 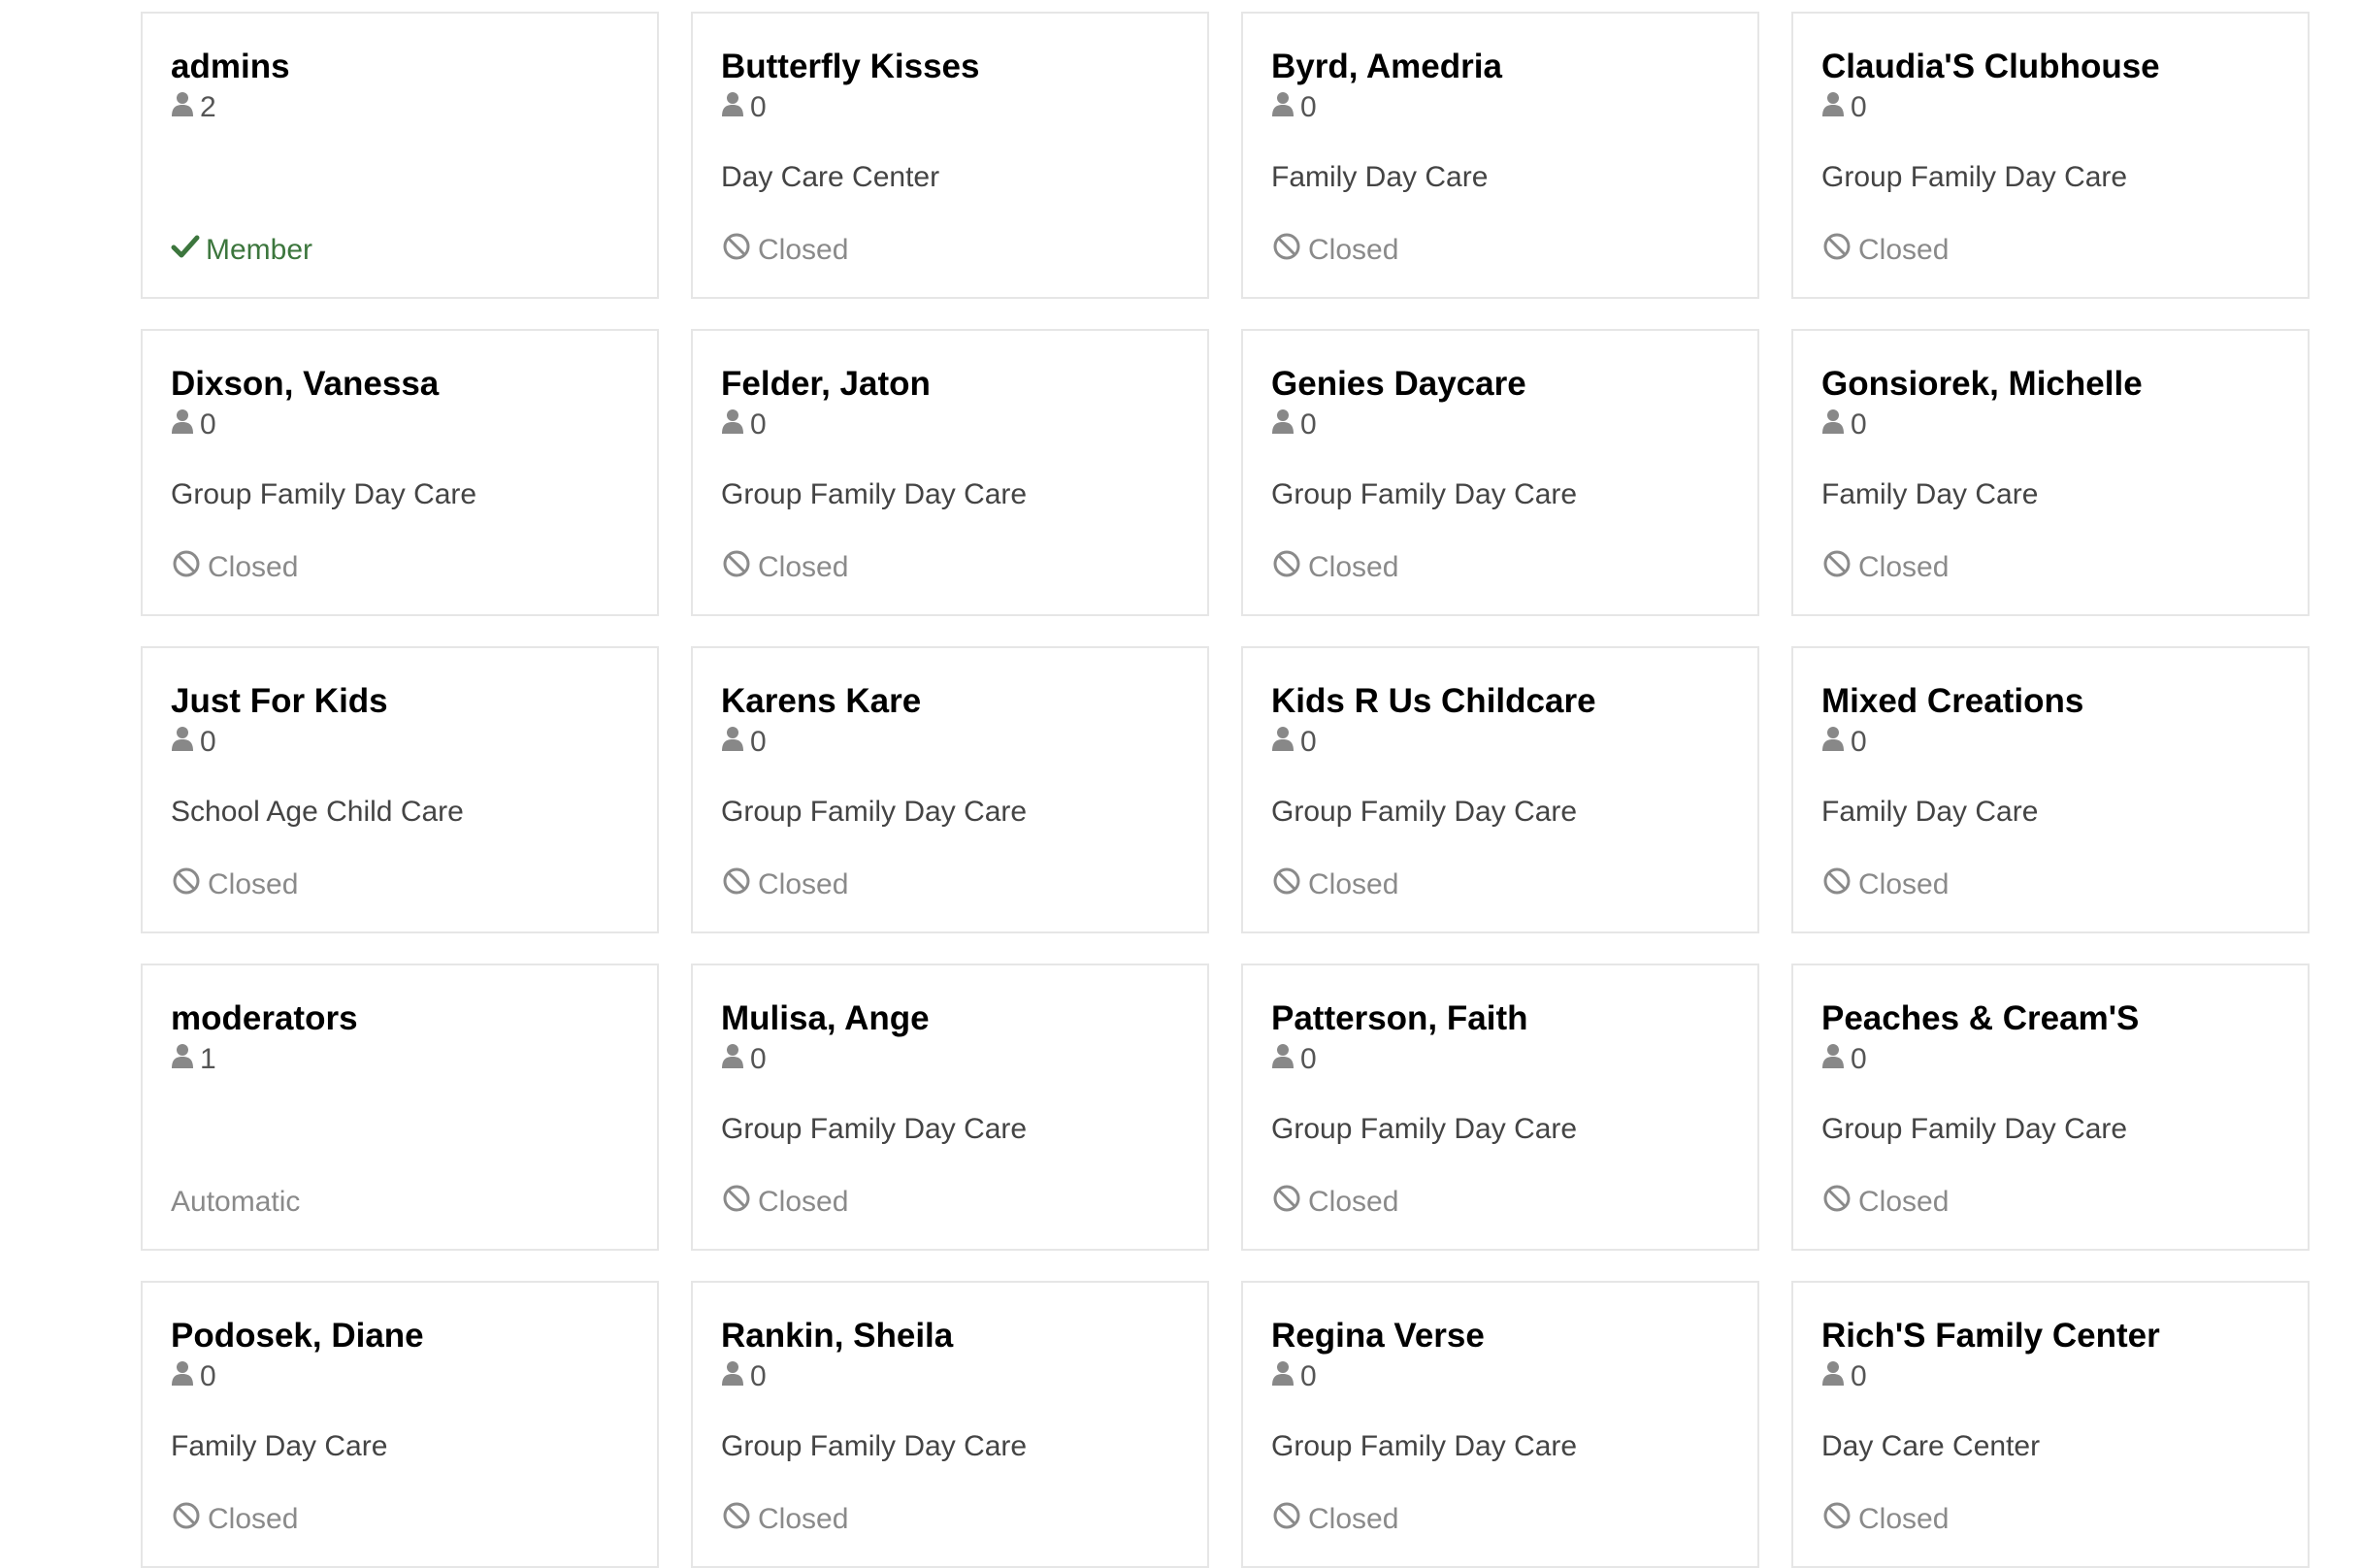 I want to click on group-card: Podosek, Diane 0 Family Day Care Closed, so click(x=400, y=1424).